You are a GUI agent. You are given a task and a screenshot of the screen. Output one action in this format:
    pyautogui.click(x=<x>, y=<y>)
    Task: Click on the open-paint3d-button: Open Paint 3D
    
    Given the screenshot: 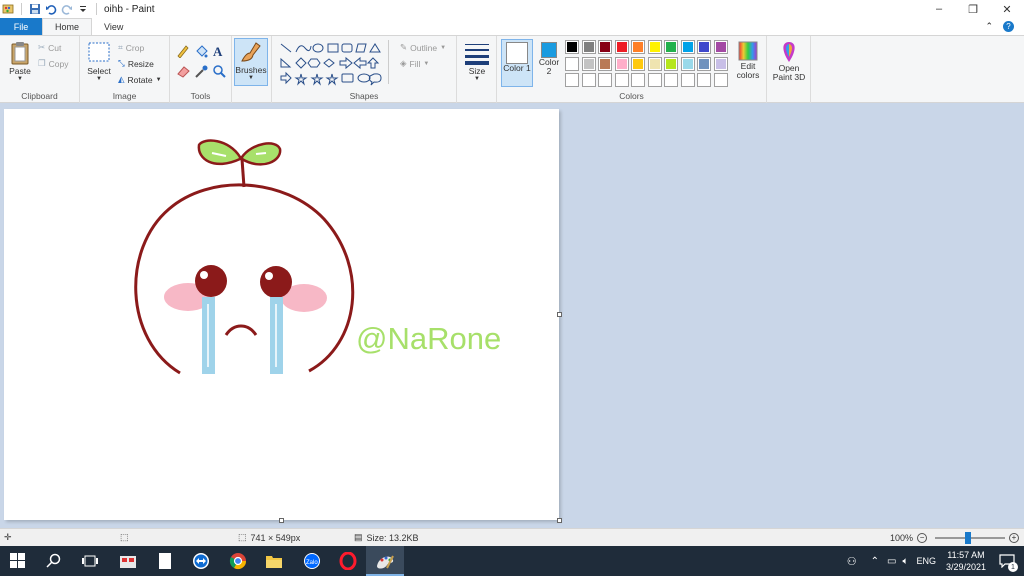 What is the action you would take?
    pyautogui.click(x=789, y=61)
    